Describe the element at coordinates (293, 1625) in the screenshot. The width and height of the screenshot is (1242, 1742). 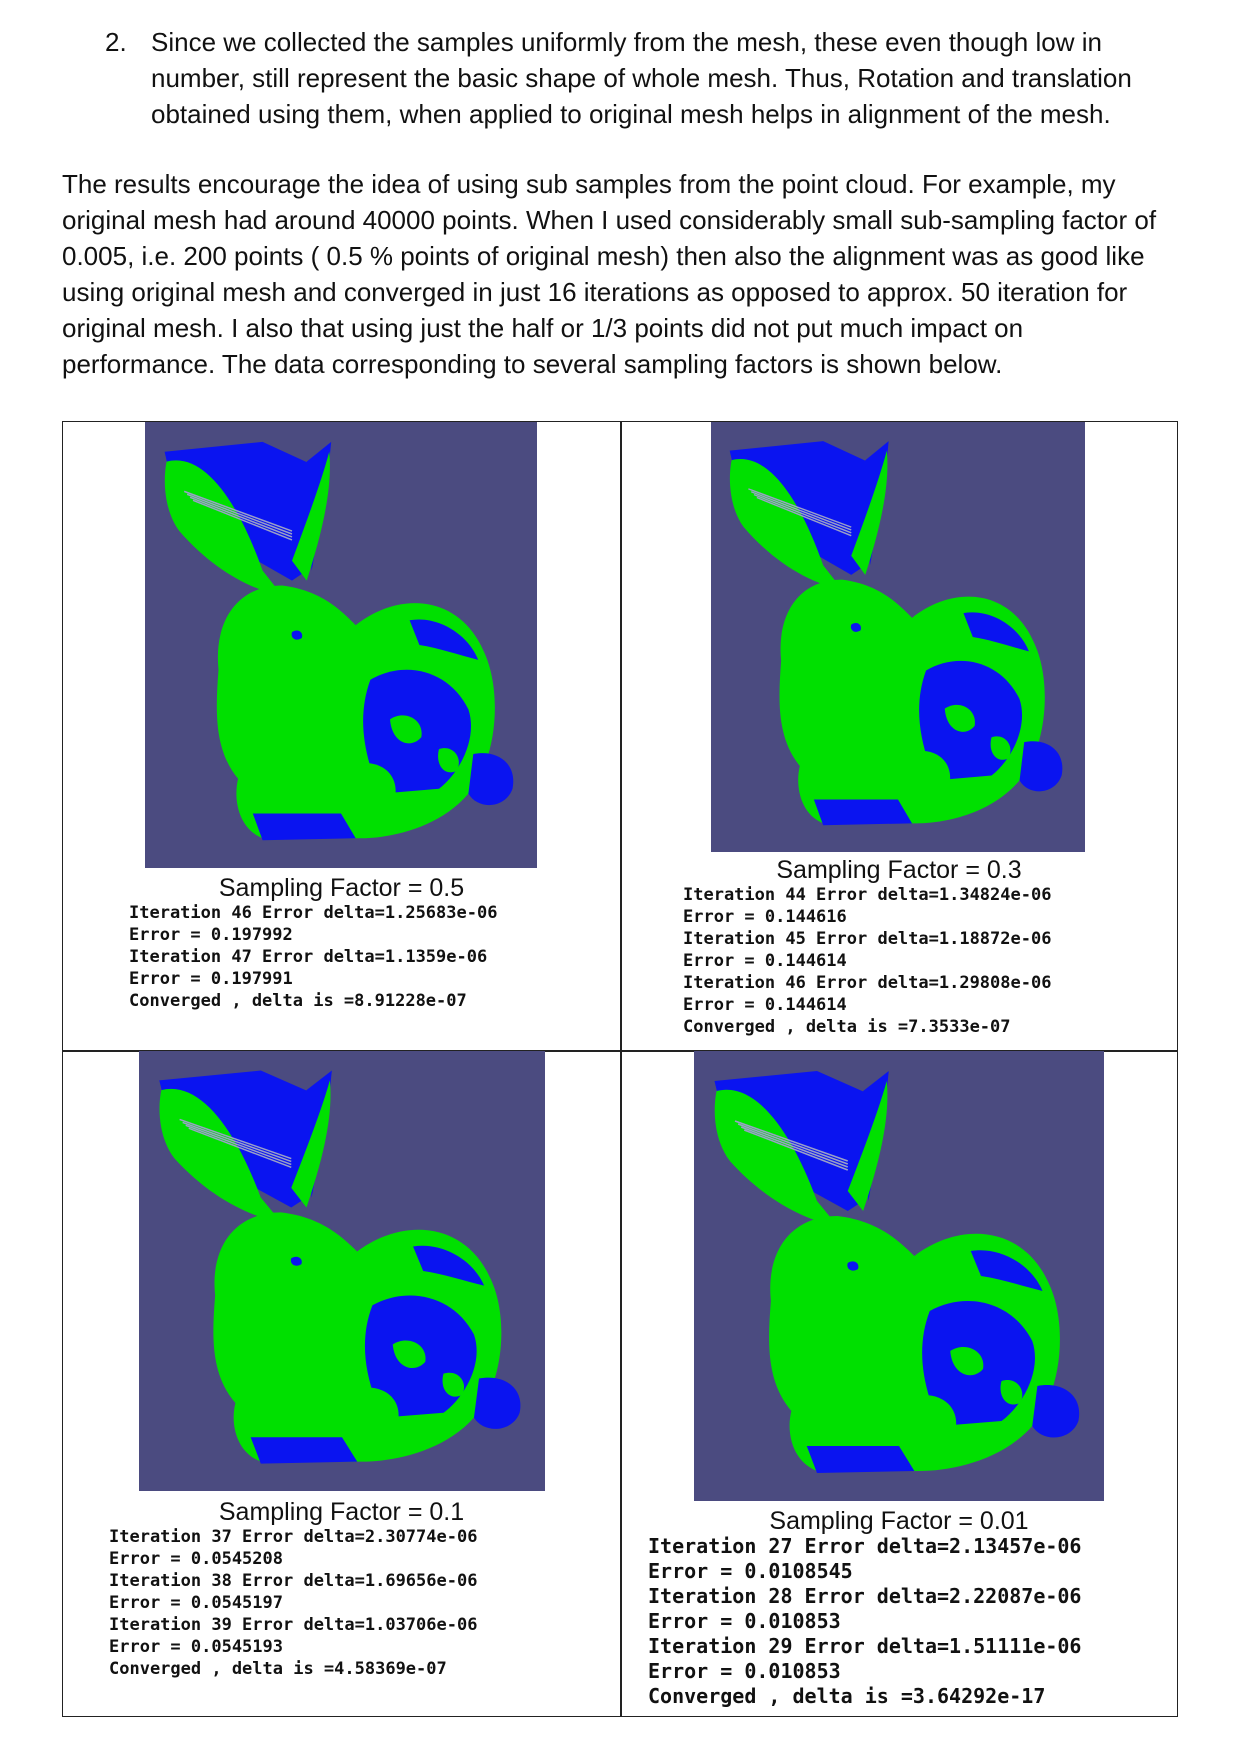
I see `log-line: Iteration 39 Error delta=1.03706e-06` at that location.